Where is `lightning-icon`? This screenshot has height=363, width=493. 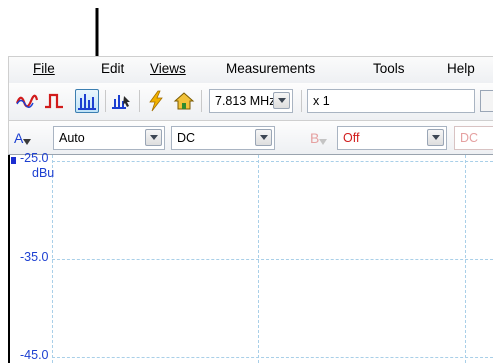
lightning-icon is located at coordinates (156, 101).